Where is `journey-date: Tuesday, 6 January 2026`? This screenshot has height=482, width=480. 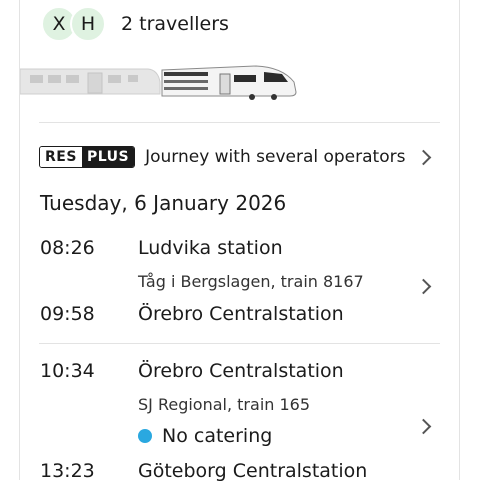 journey-date: Tuesday, 6 January 2026 is located at coordinates (163, 203).